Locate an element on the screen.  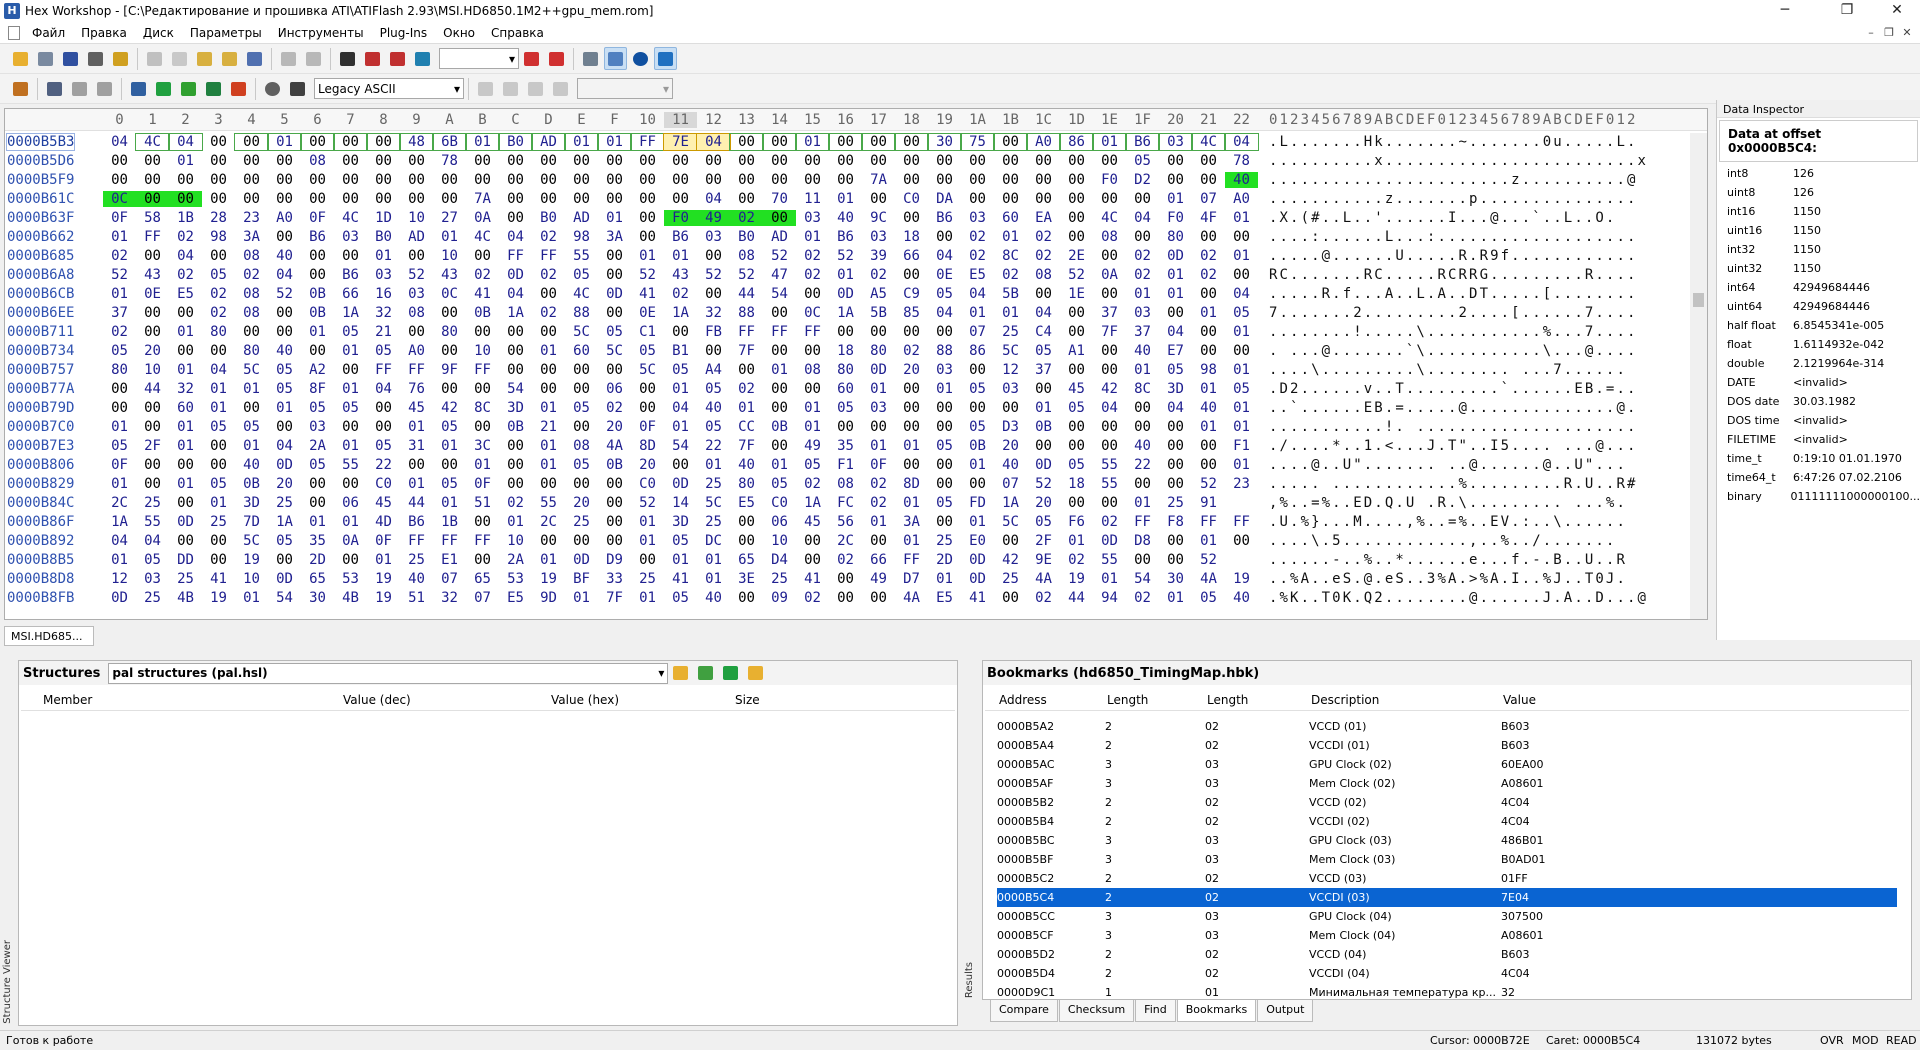
inspector-row: float 1.6114932e-042 is located at coordinates (1818, 344).